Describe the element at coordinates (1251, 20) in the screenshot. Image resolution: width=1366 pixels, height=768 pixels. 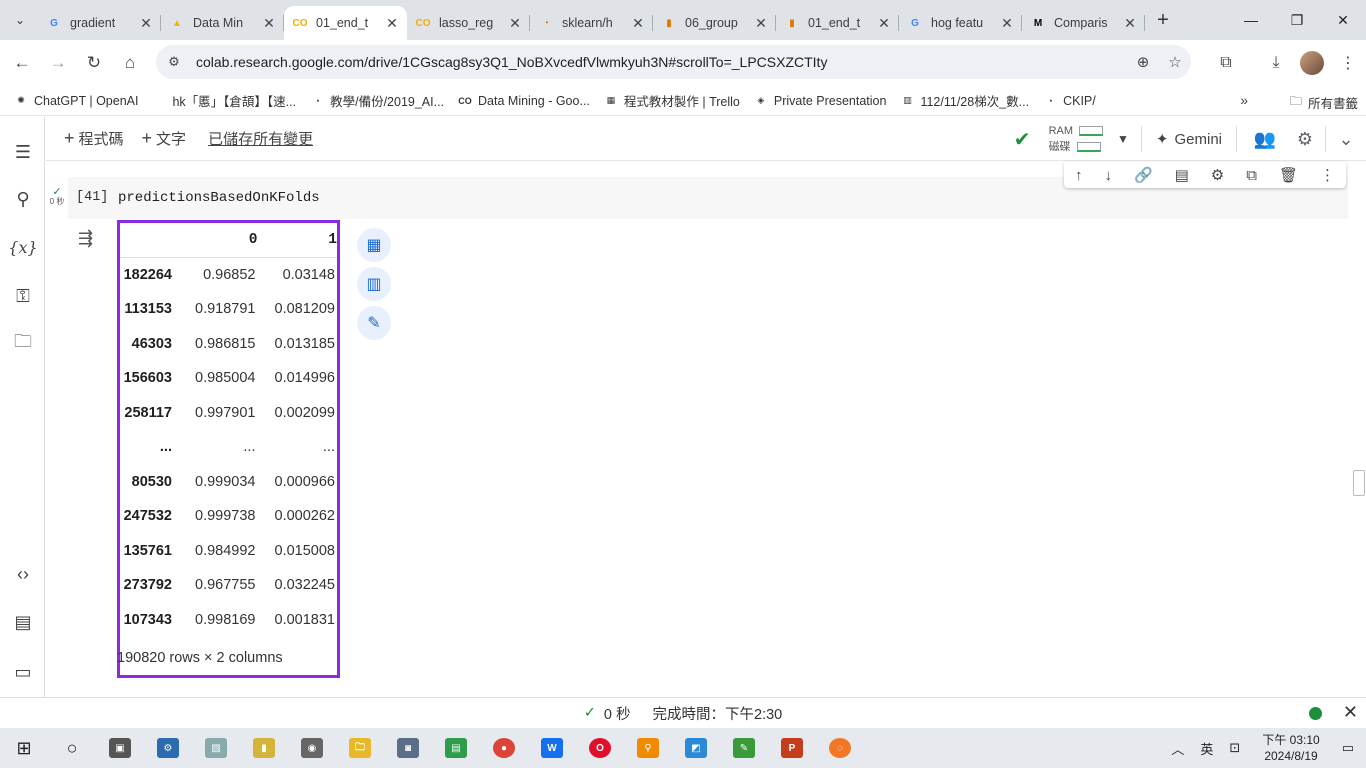
I see `minimize-icon: —` at that location.